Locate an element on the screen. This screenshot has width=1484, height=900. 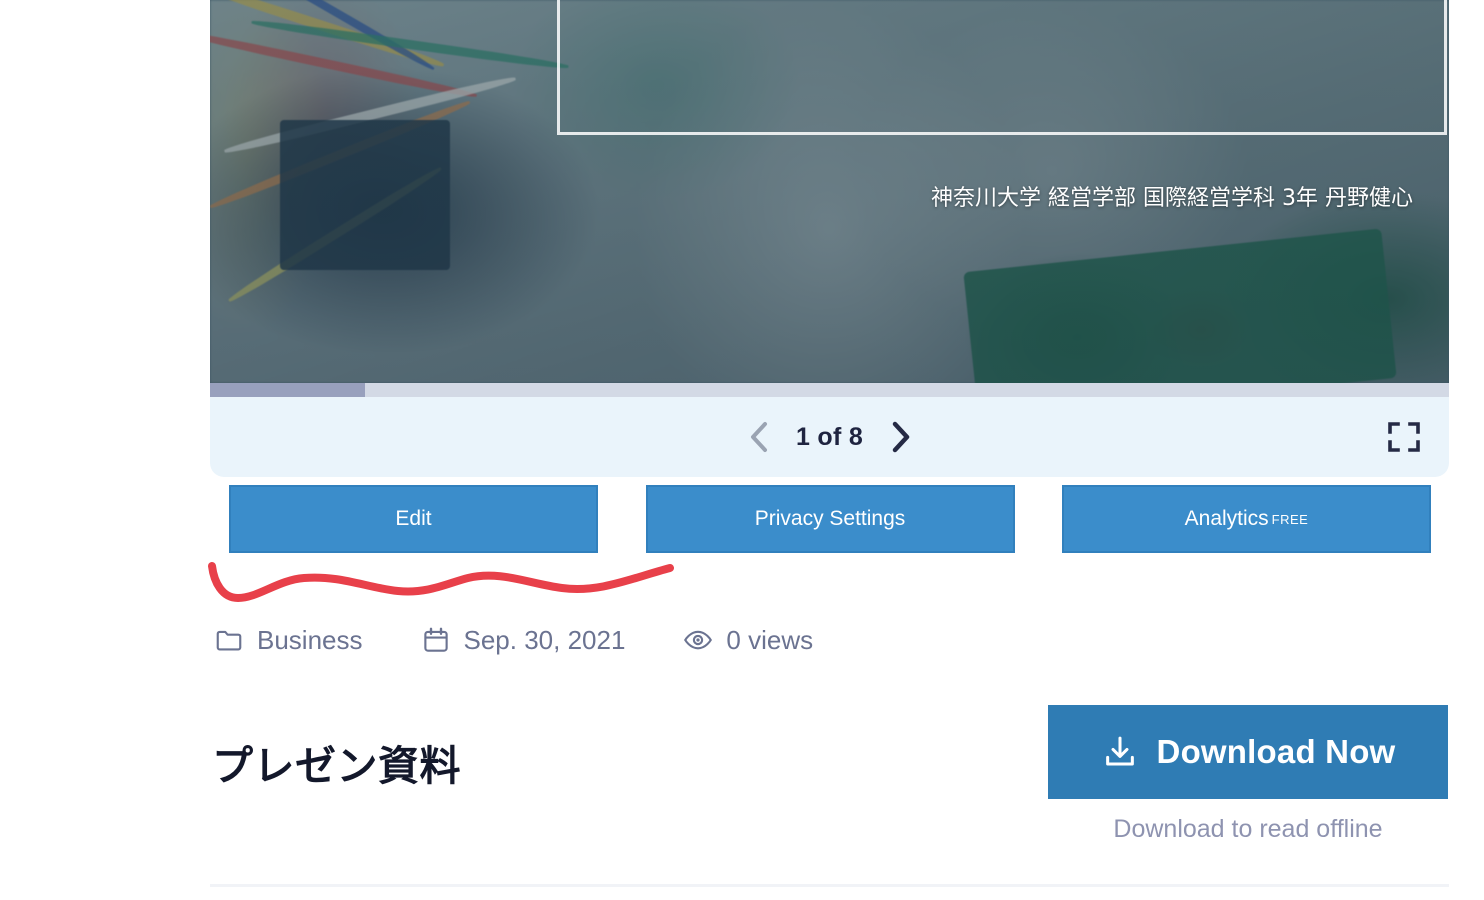
metadata-views: 0 views is located at coordinates (748, 640).